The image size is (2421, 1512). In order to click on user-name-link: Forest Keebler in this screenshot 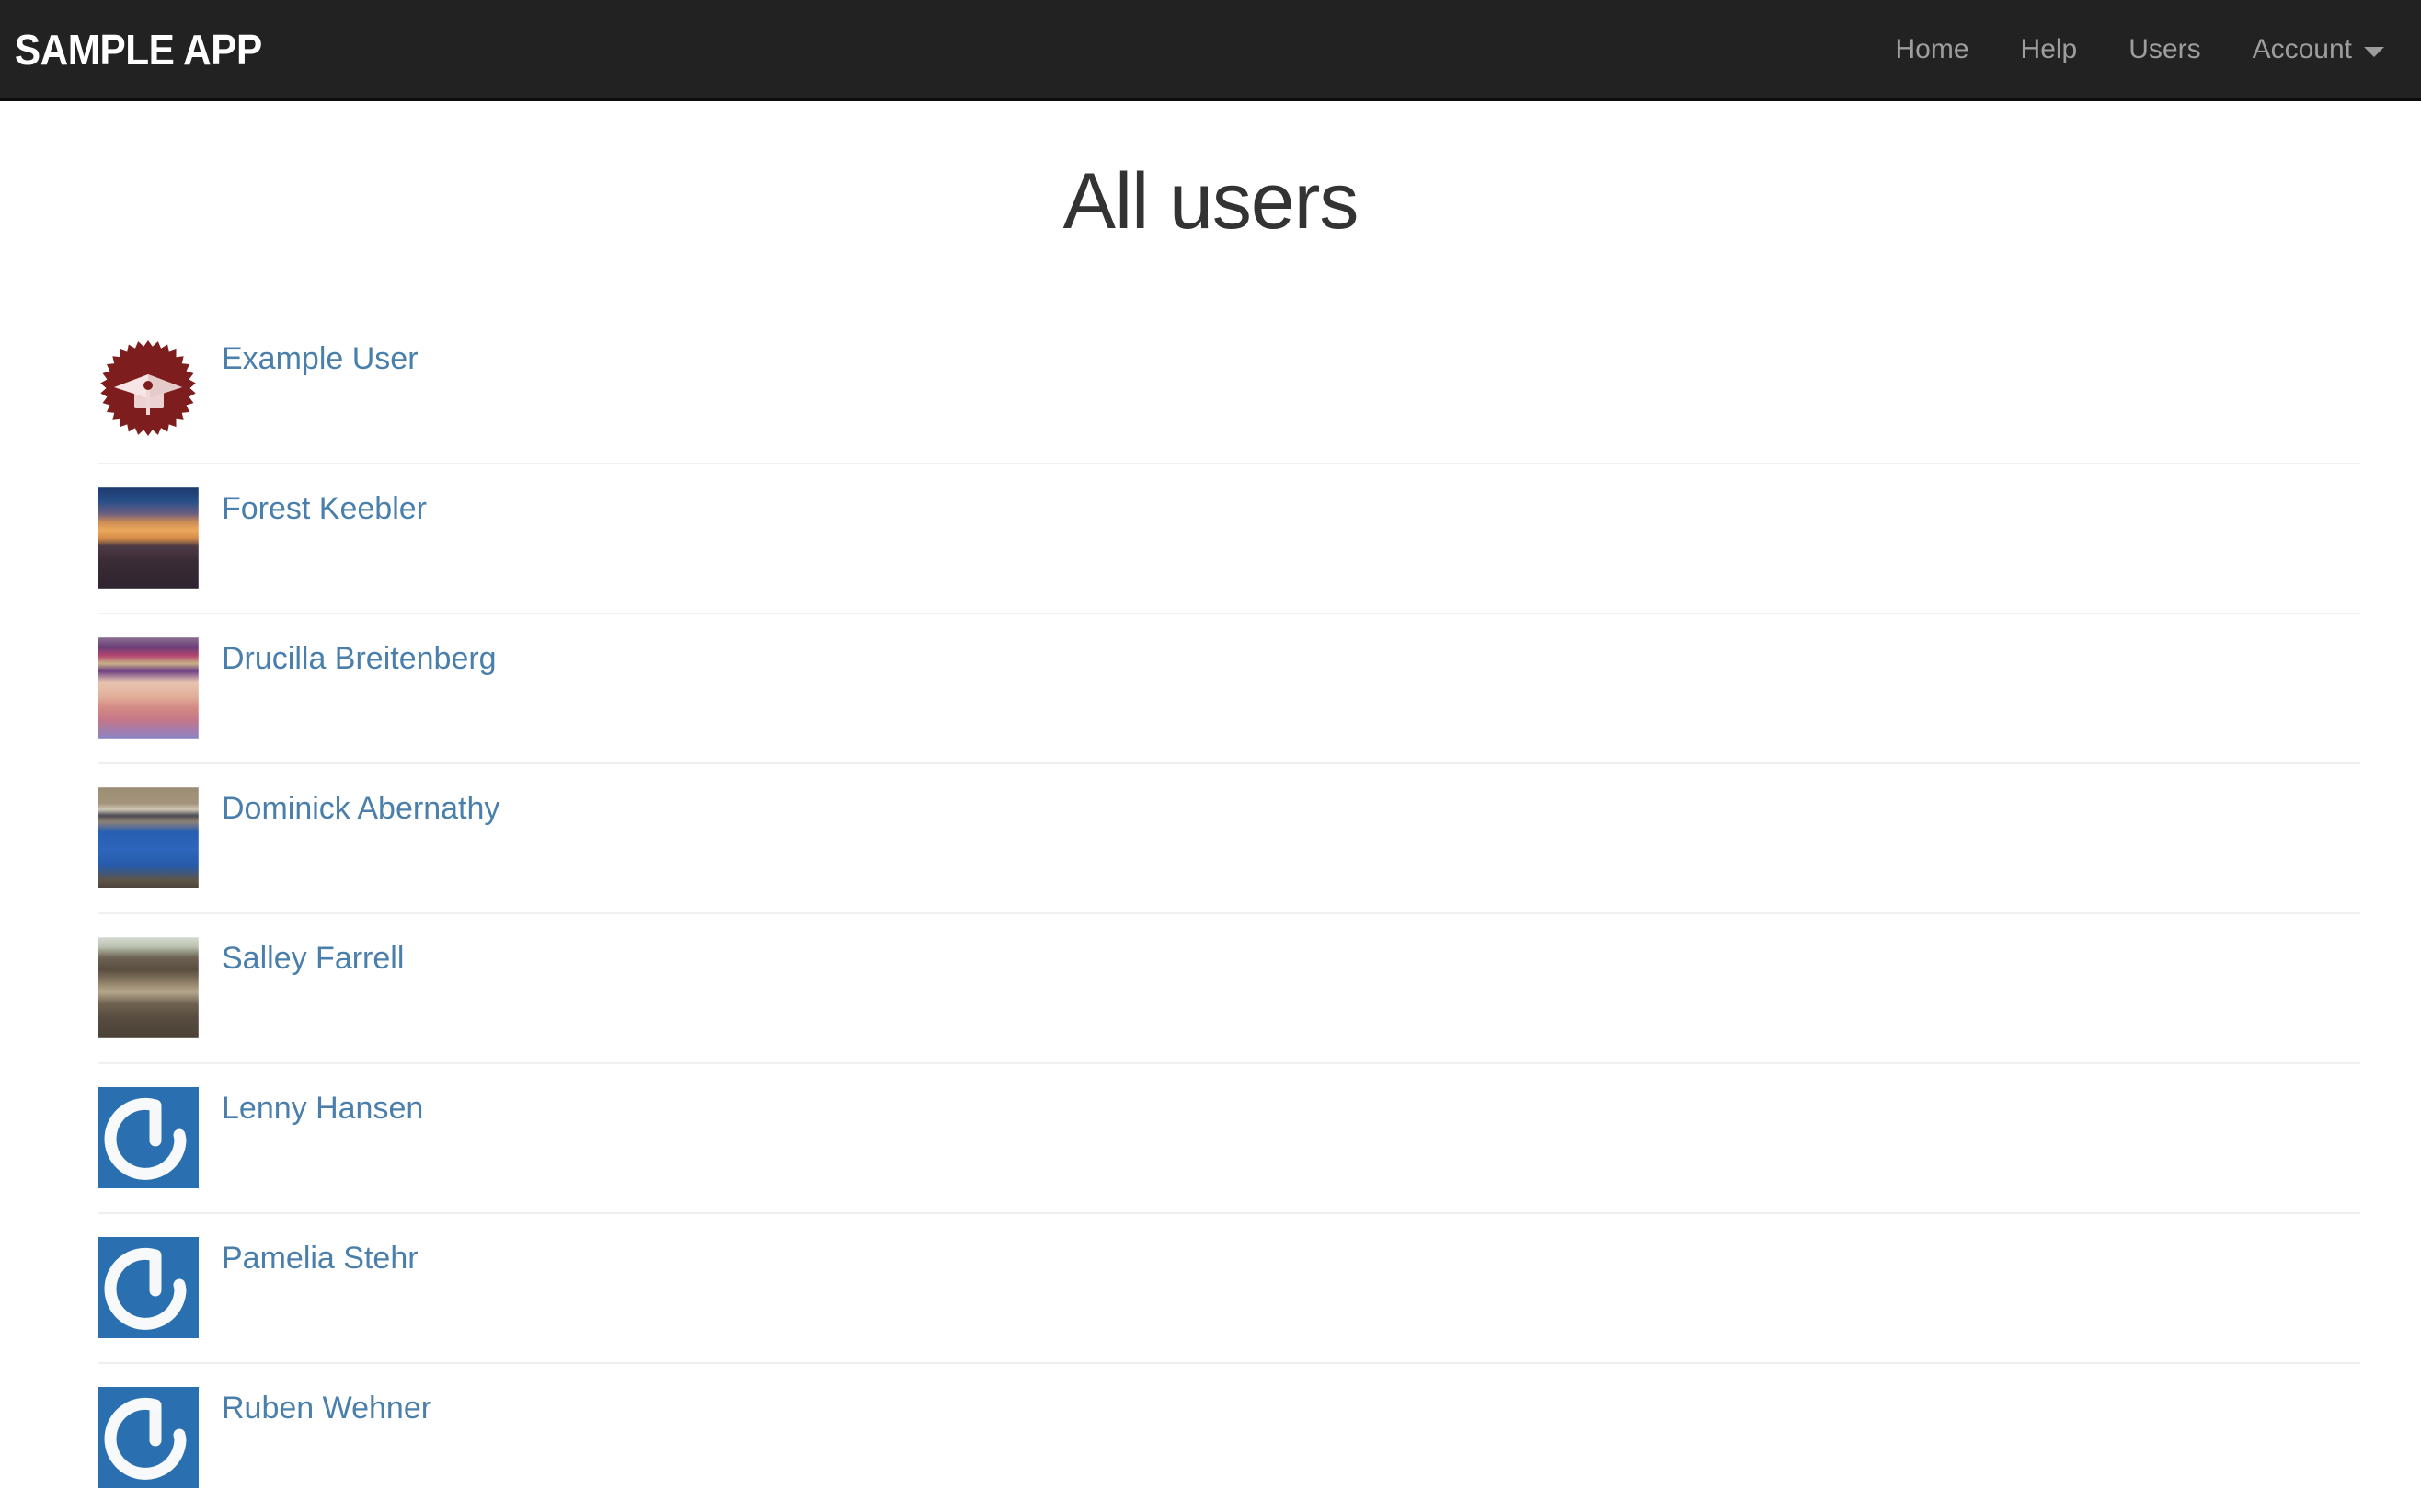, I will do `click(324, 505)`.